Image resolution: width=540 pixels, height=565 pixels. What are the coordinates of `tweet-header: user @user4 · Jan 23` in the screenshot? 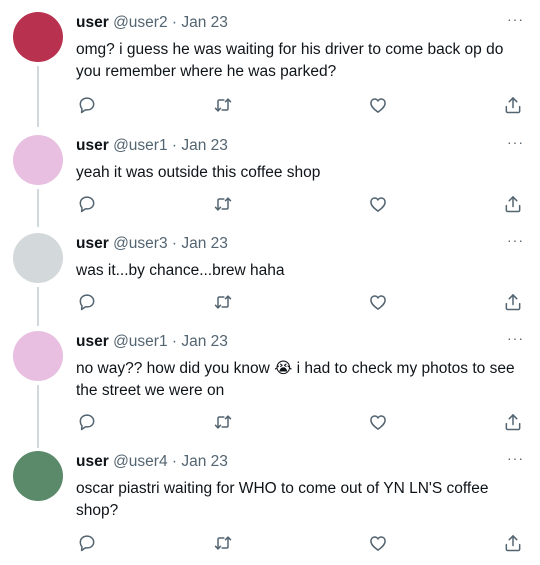 It's located at (152, 462).